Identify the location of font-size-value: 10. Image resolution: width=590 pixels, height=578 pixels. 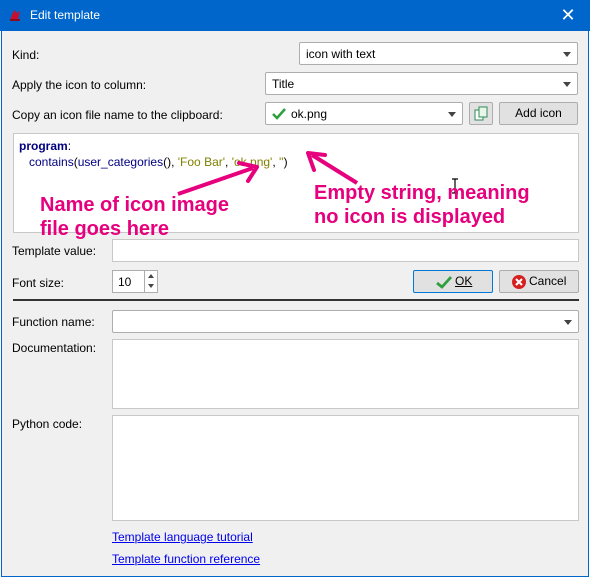
(125, 282).